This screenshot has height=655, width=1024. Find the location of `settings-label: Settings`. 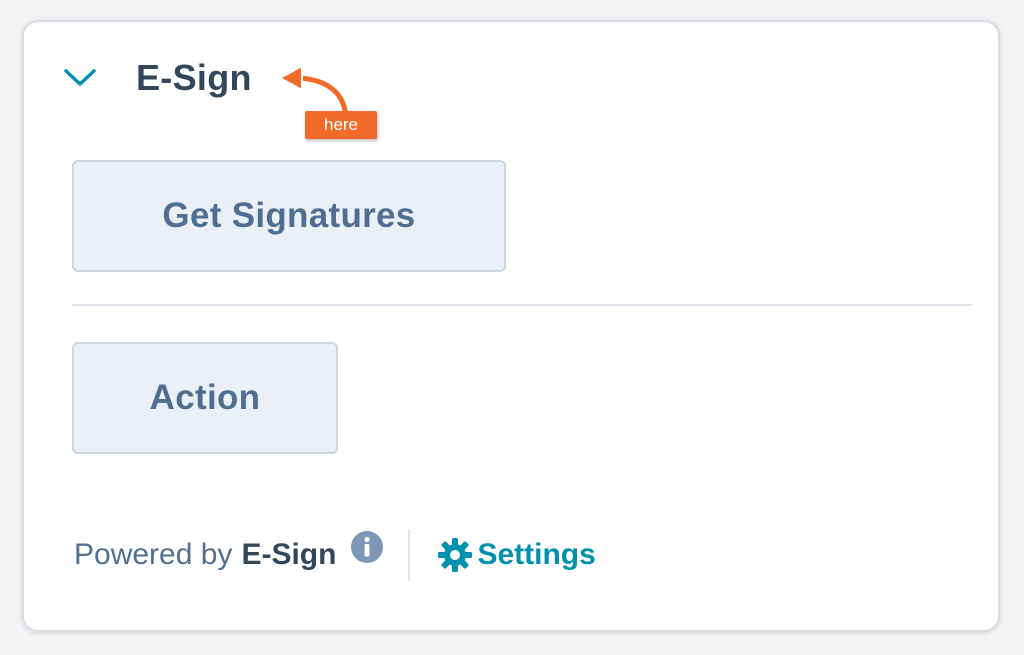

settings-label: Settings is located at coordinates (536, 554).